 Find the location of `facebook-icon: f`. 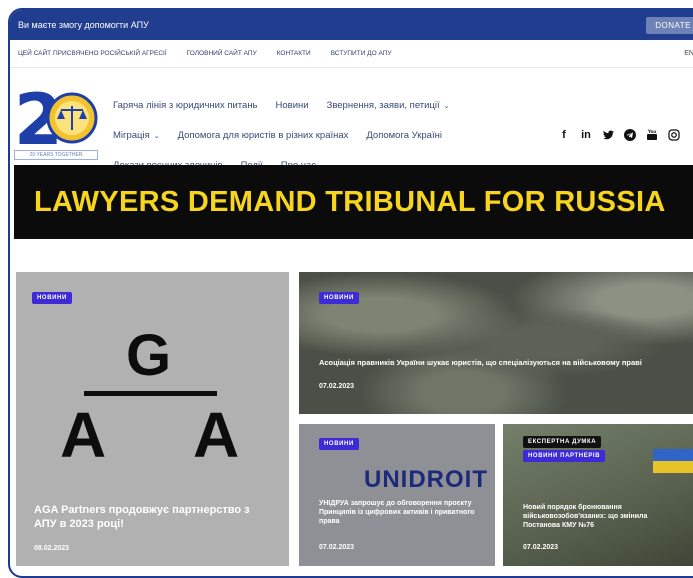

facebook-icon: f is located at coordinates (564, 135).